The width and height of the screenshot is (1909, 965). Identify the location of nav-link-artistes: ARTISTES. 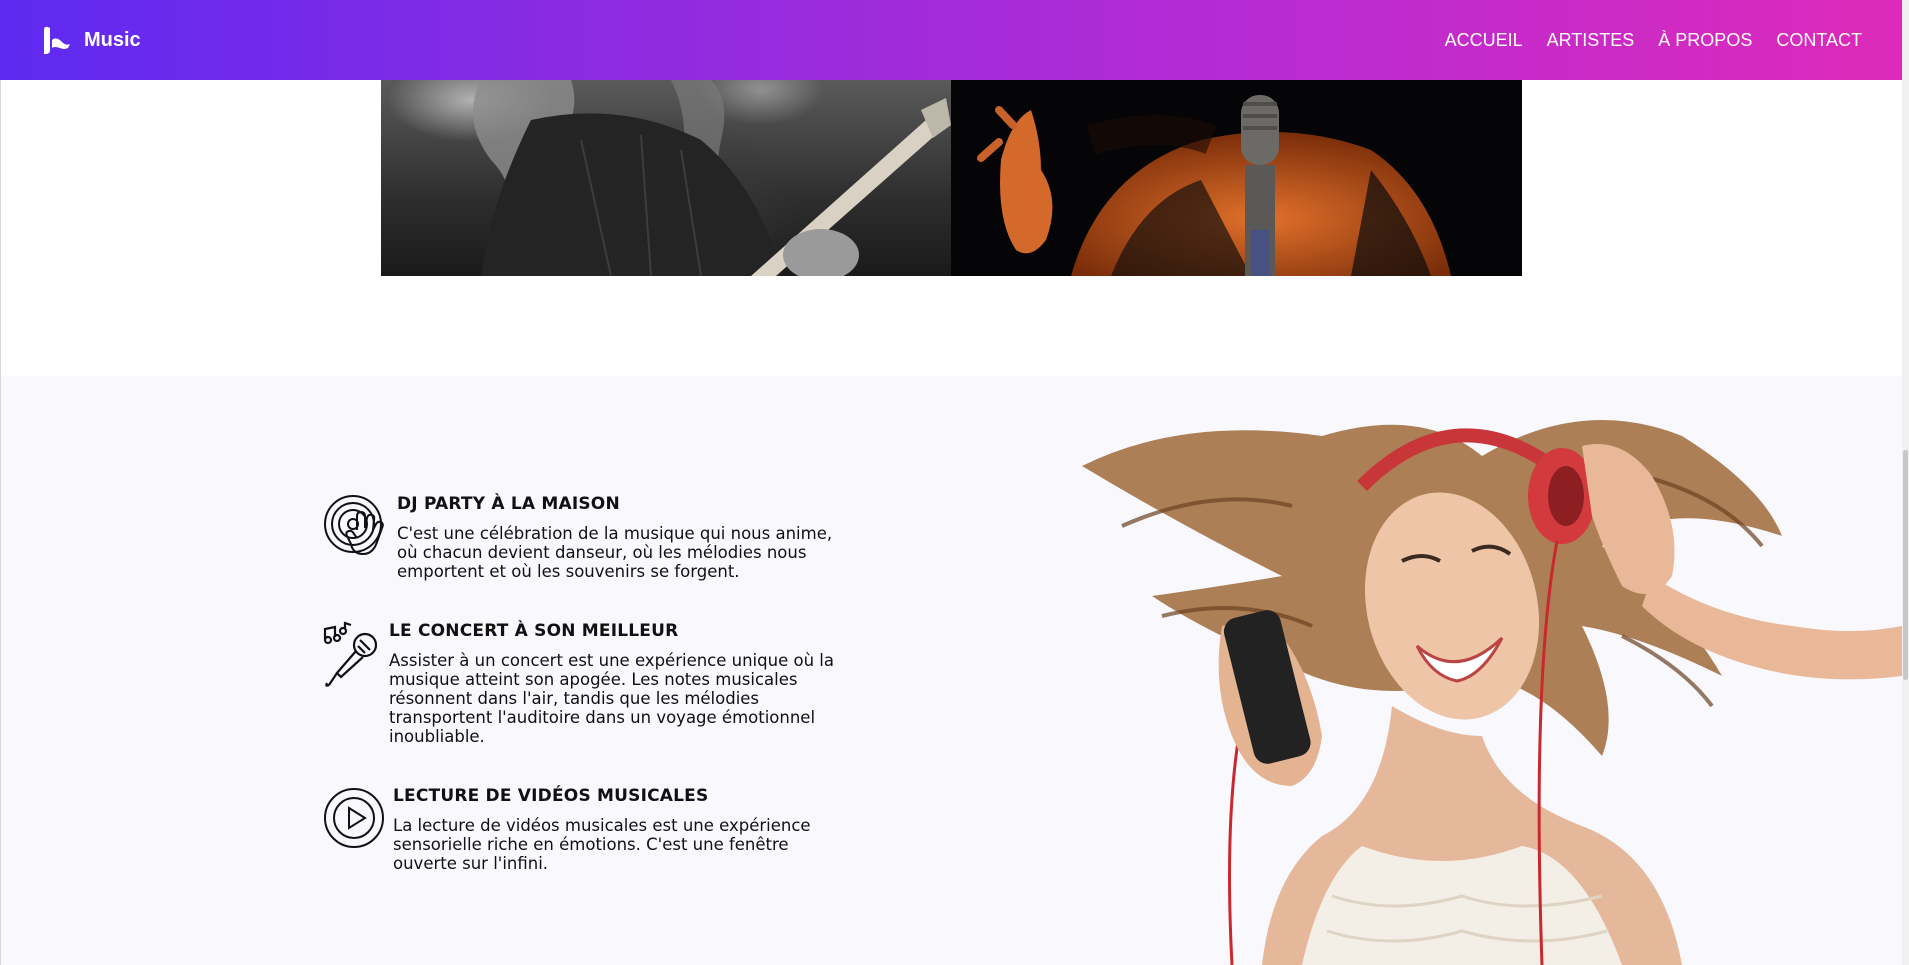
(1591, 40).